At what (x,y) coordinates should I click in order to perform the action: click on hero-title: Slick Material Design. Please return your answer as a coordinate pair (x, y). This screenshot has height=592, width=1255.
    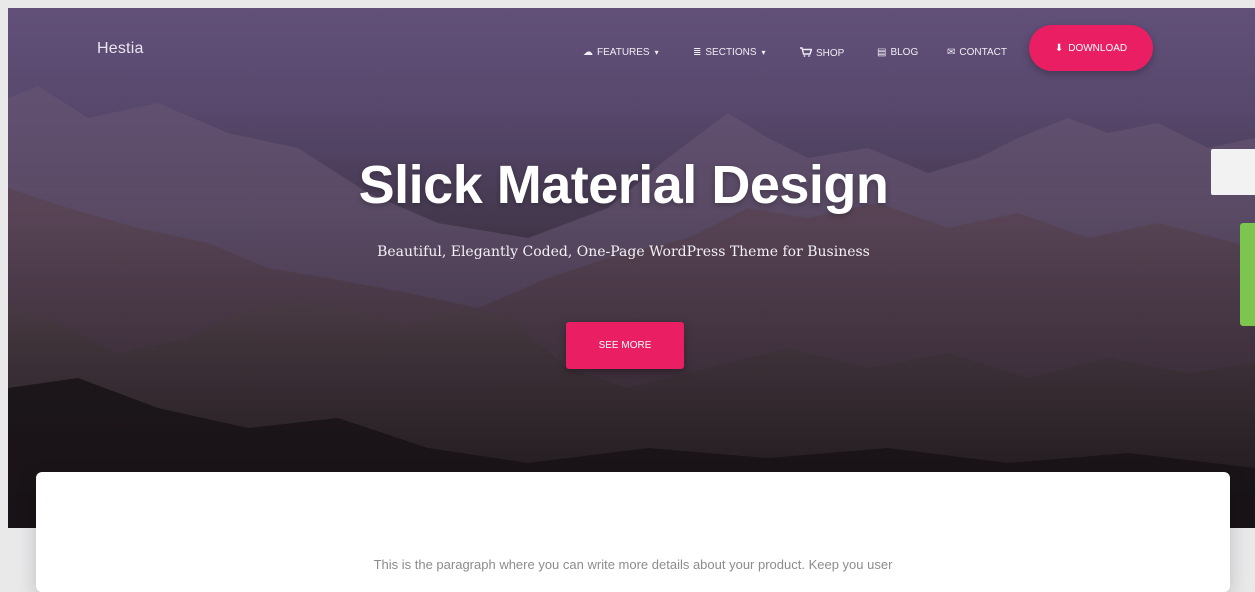
    Looking at the image, I should click on (623, 185).